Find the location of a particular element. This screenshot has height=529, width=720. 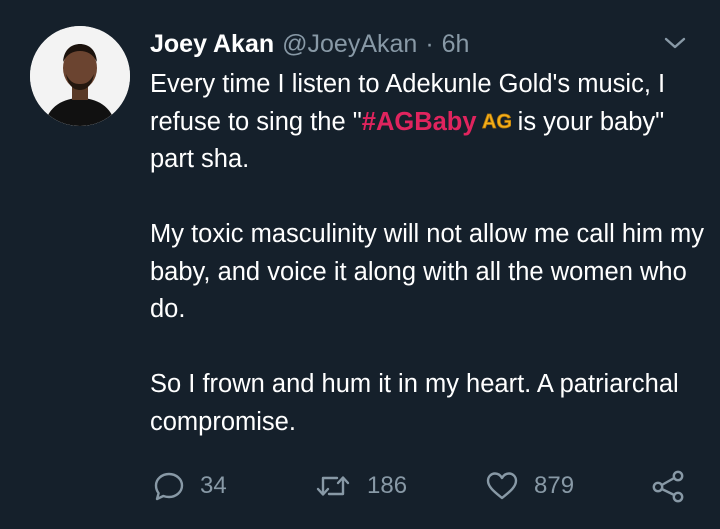

retweet-count: 186 is located at coordinates (387, 485).